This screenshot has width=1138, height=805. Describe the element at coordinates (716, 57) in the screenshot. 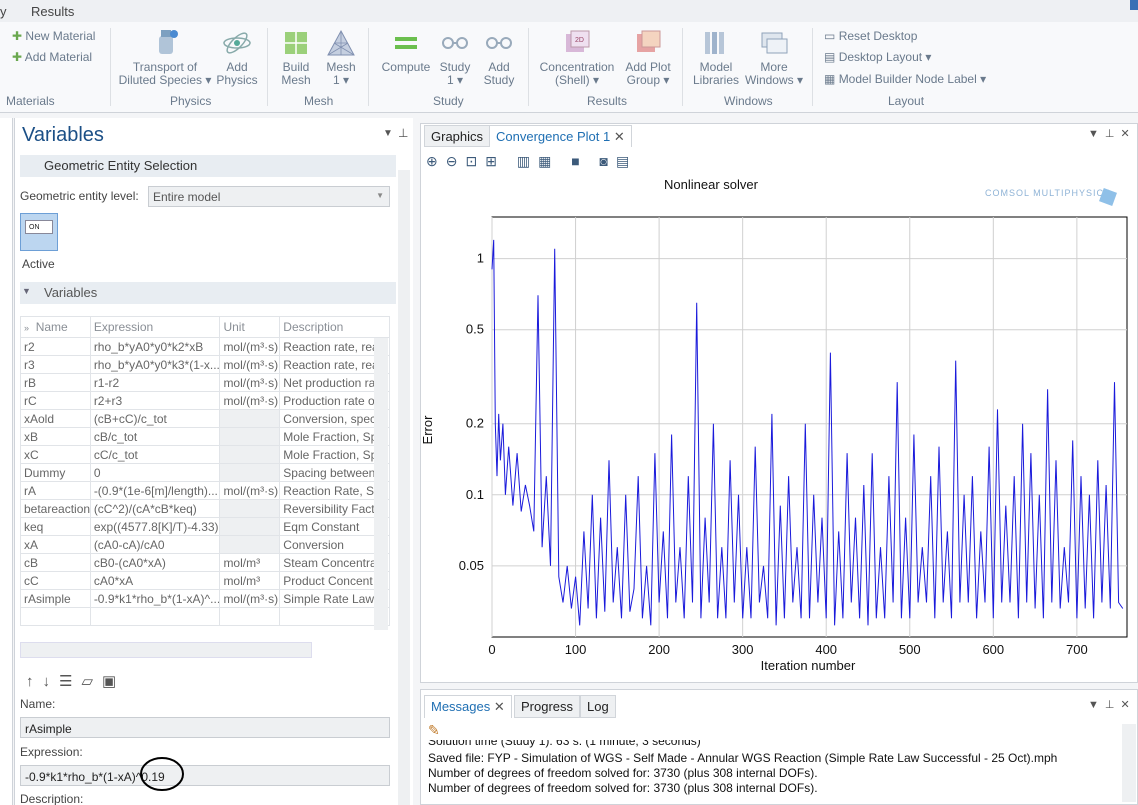

I see `model-libraries-button: Model Libraries` at that location.